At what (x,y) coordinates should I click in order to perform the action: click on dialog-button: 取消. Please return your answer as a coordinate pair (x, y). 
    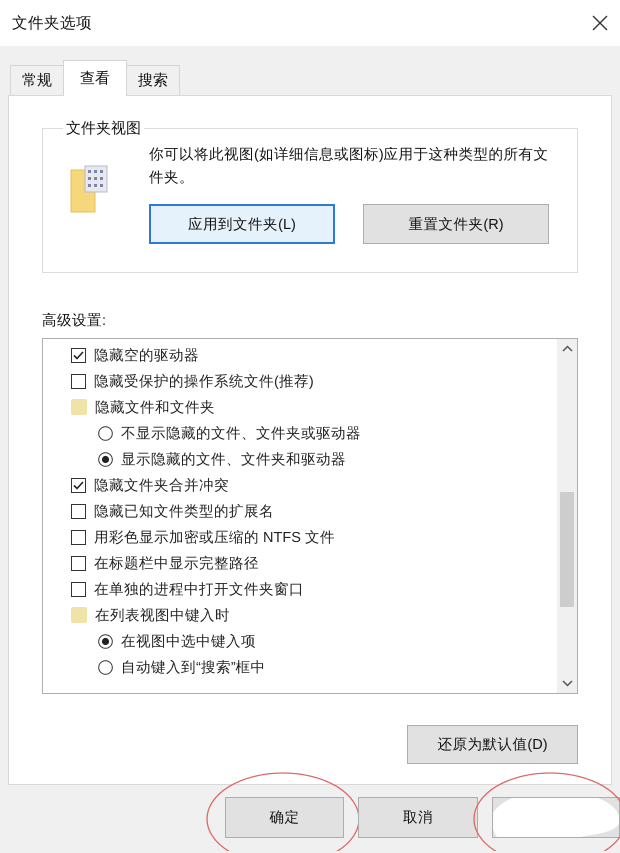
    Looking at the image, I should click on (418, 817).